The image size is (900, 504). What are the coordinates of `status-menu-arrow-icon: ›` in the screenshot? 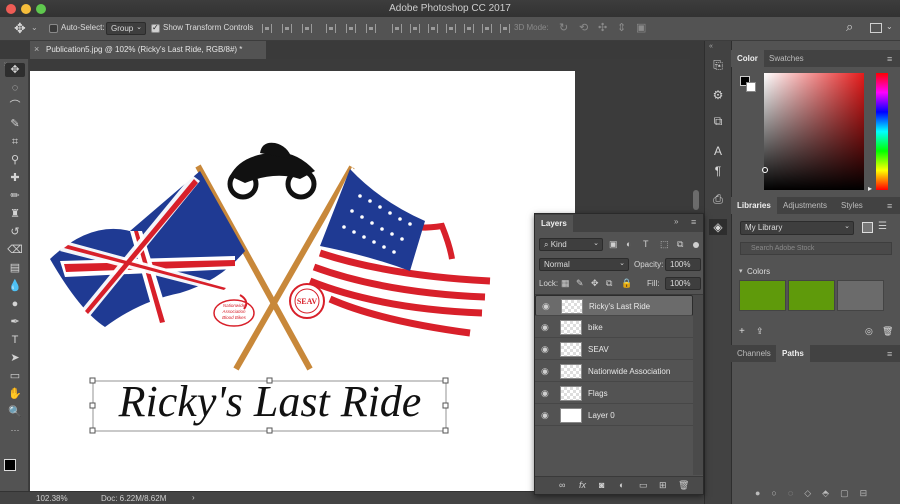 It's located at (193, 497).